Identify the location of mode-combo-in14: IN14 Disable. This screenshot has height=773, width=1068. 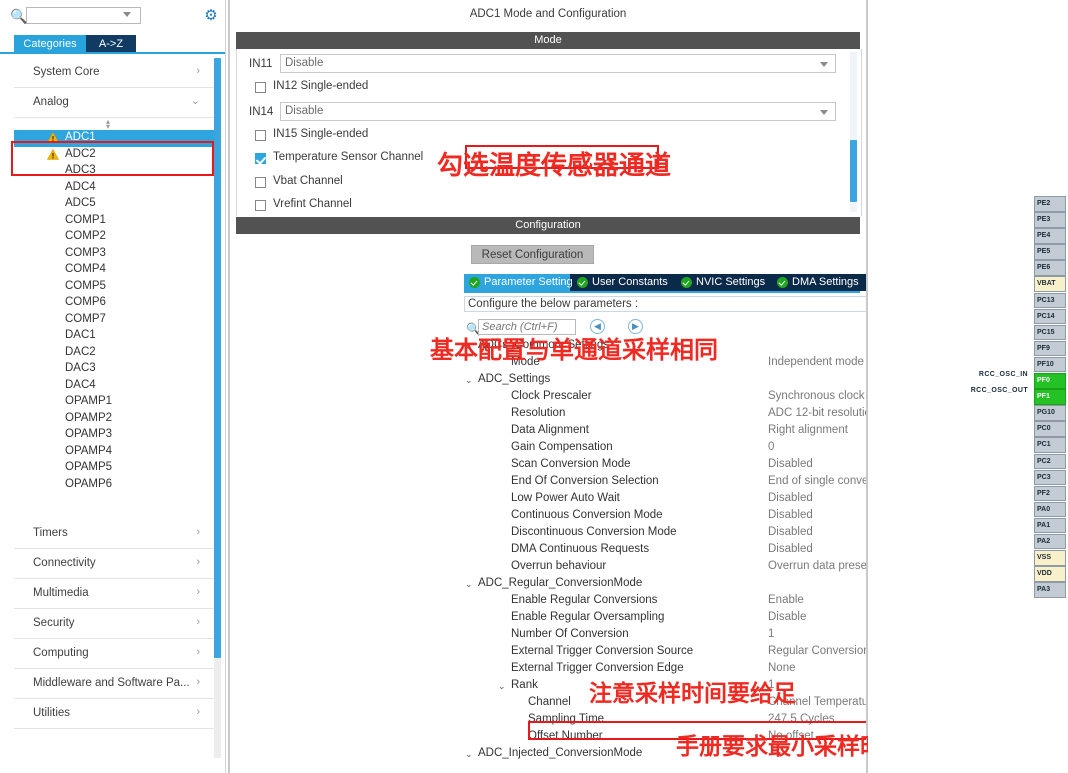
(549, 112).